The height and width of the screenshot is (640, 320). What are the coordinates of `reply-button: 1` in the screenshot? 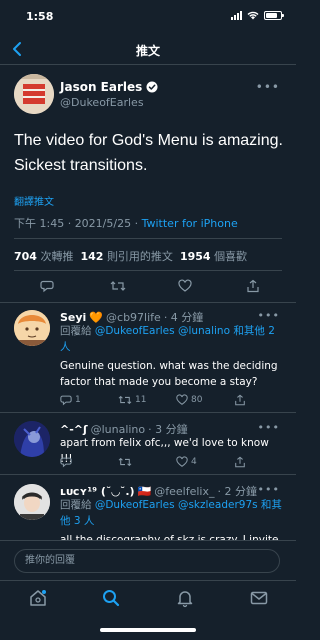 It's located at (70, 400).